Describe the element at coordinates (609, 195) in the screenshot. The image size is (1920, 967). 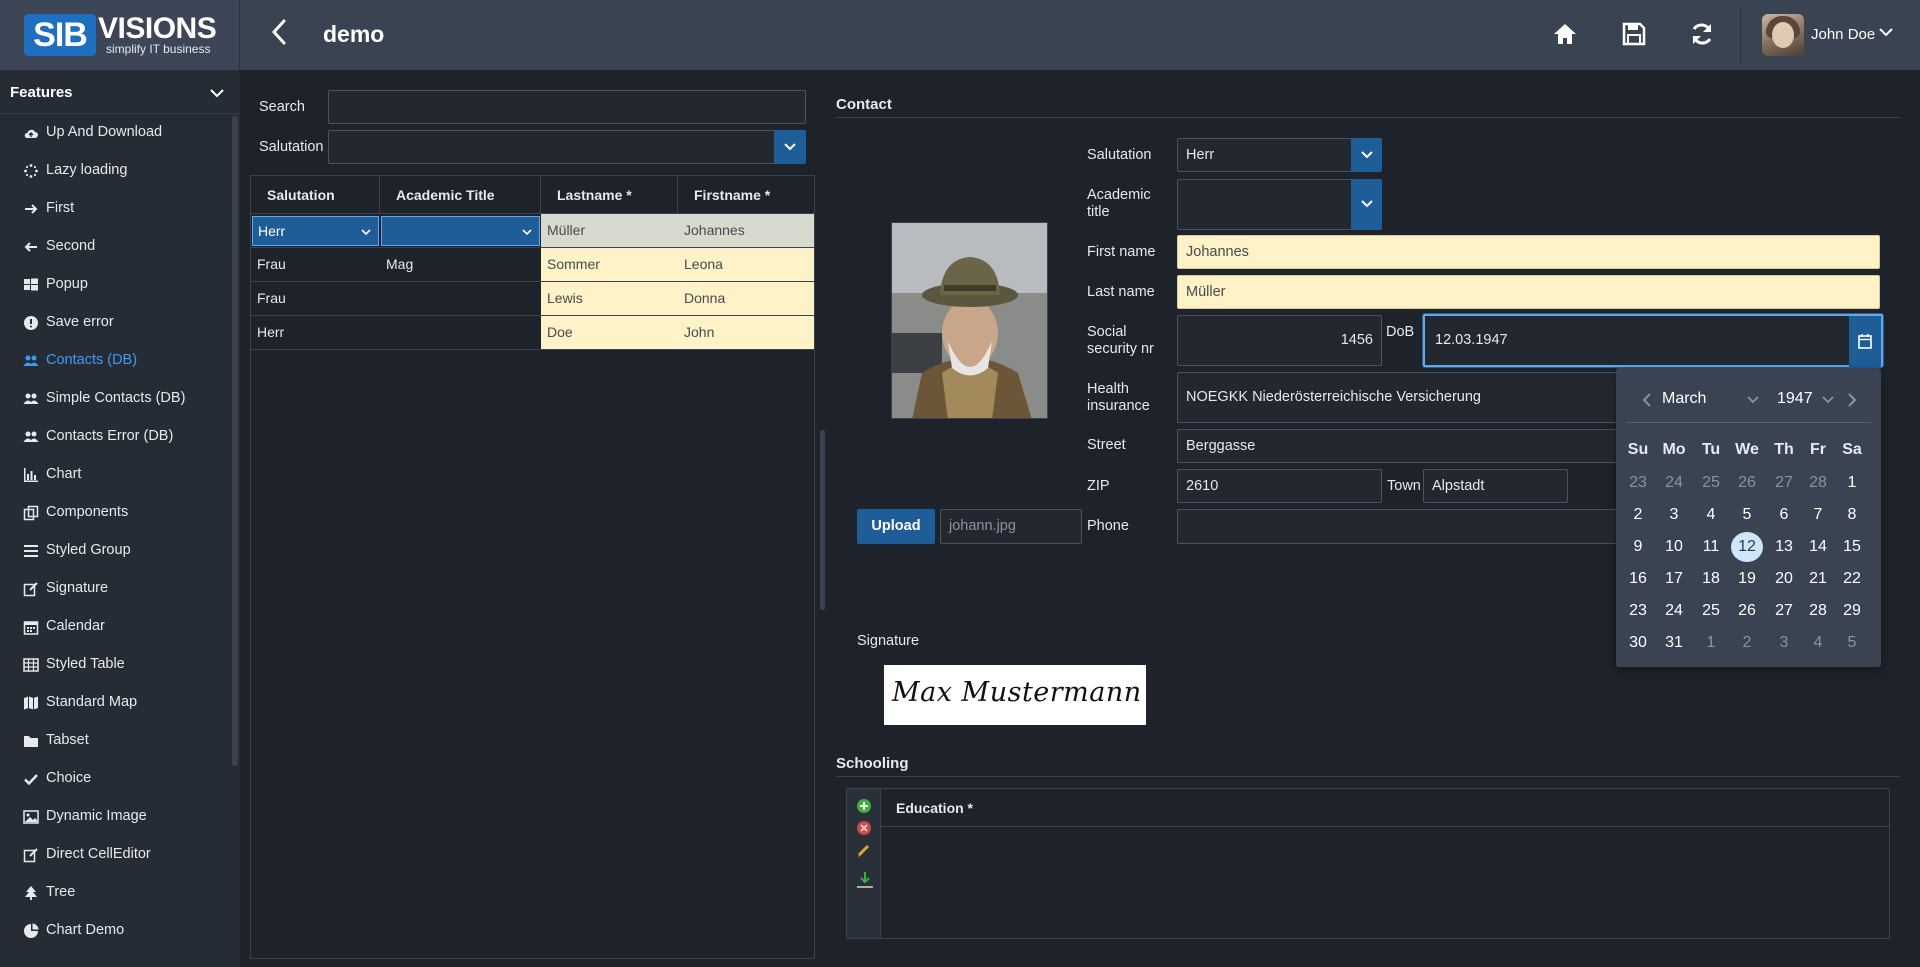
I see `column-header-lastname: Lastname *` at that location.